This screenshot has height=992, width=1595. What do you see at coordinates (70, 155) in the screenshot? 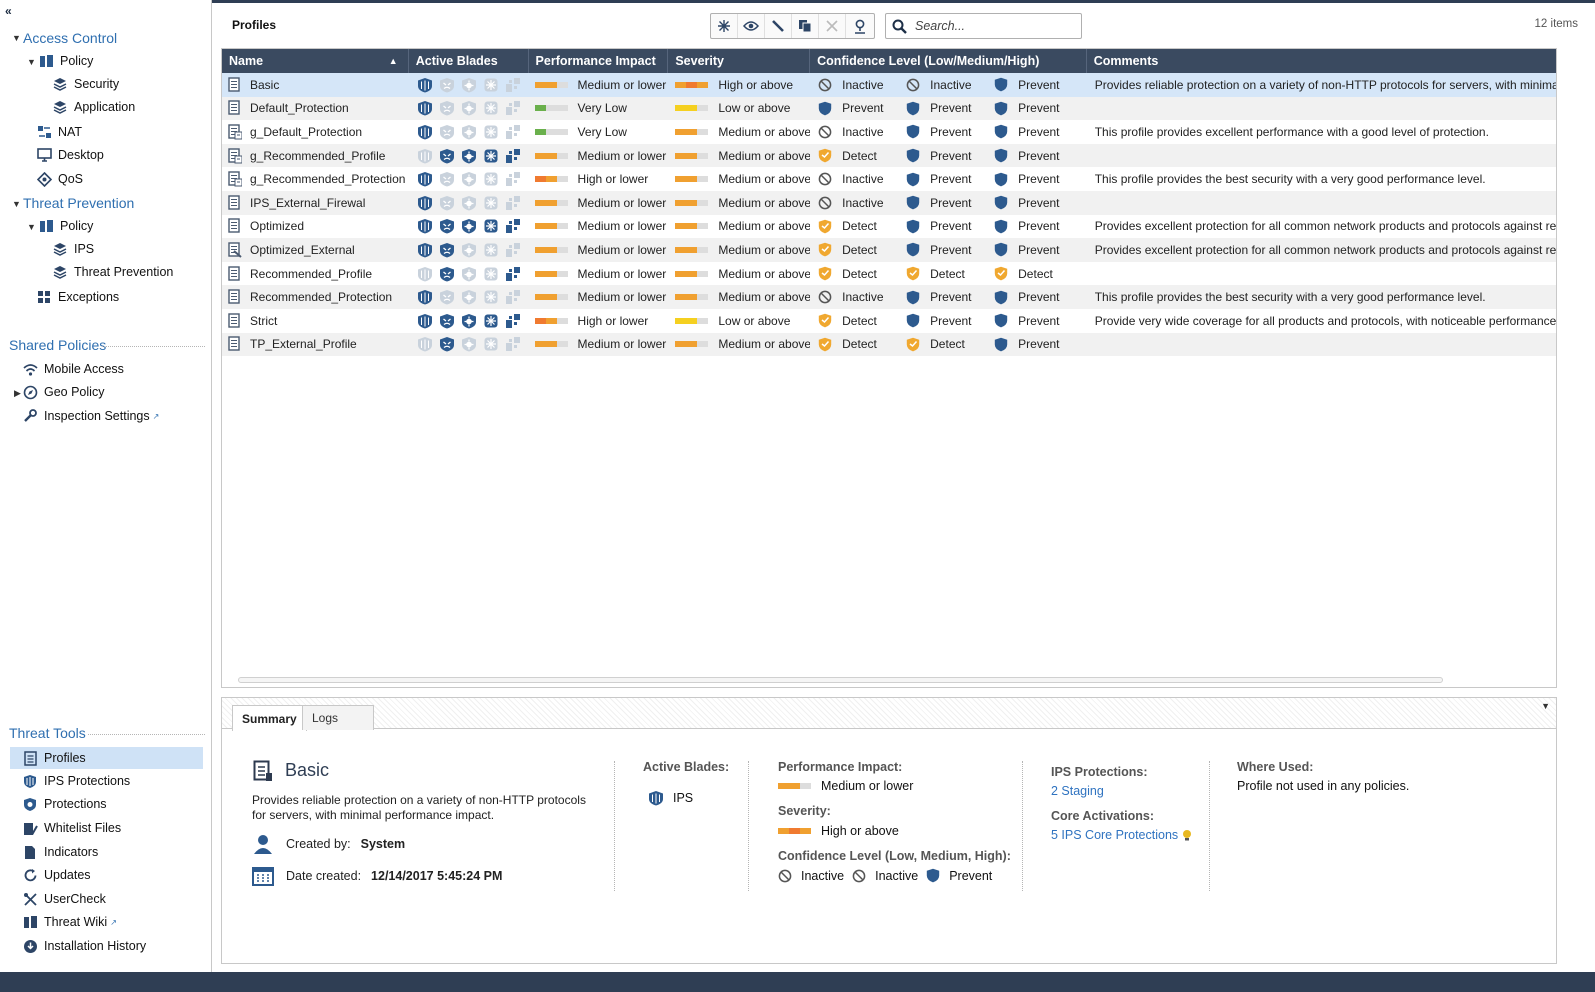
I see `sidebar-item-desktop: Desktop` at bounding box center [70, 155].